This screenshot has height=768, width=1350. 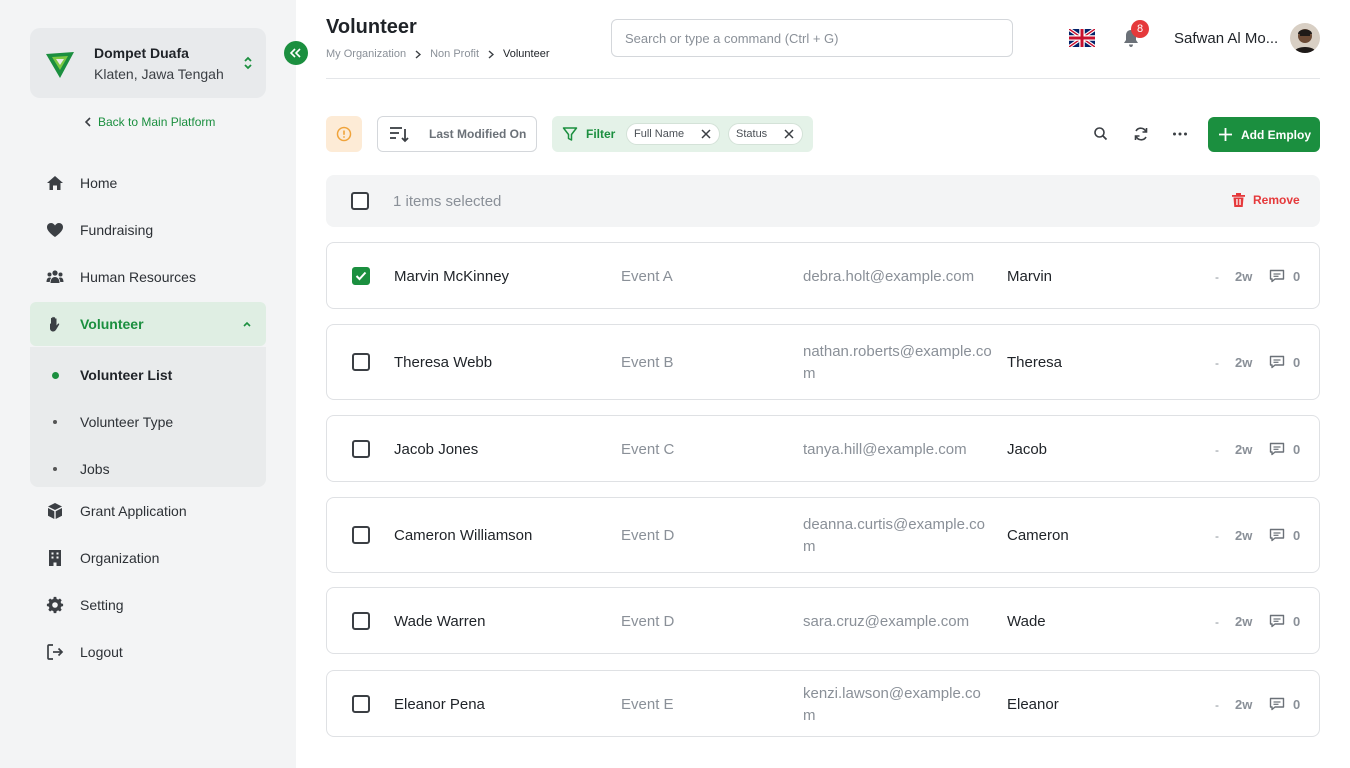 What do you see at coordinates (55, 422) in the screenshot?
I see `bullet-icon` at bounding box center [55, 422].